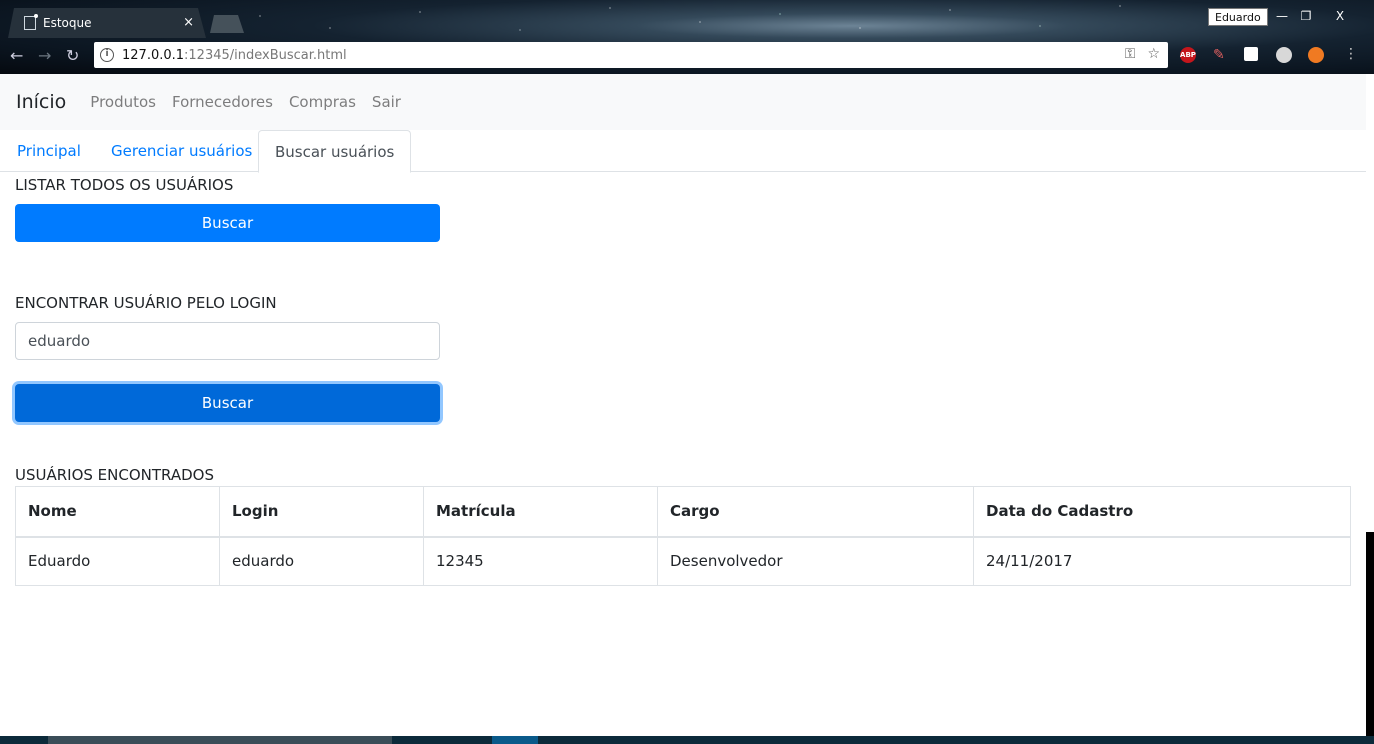  Describe the element at coordinates (123, 102) in the screenshot. I see `nav-link-produtos: Produtos` at that location.